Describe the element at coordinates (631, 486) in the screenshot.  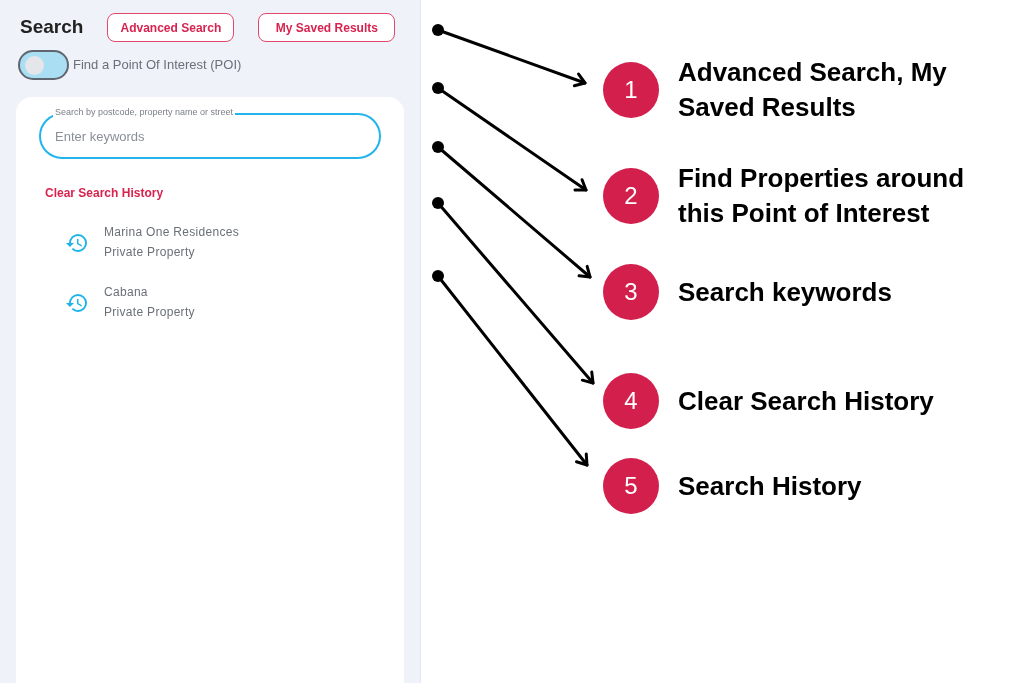
I see `number-badge: 5` at that location.